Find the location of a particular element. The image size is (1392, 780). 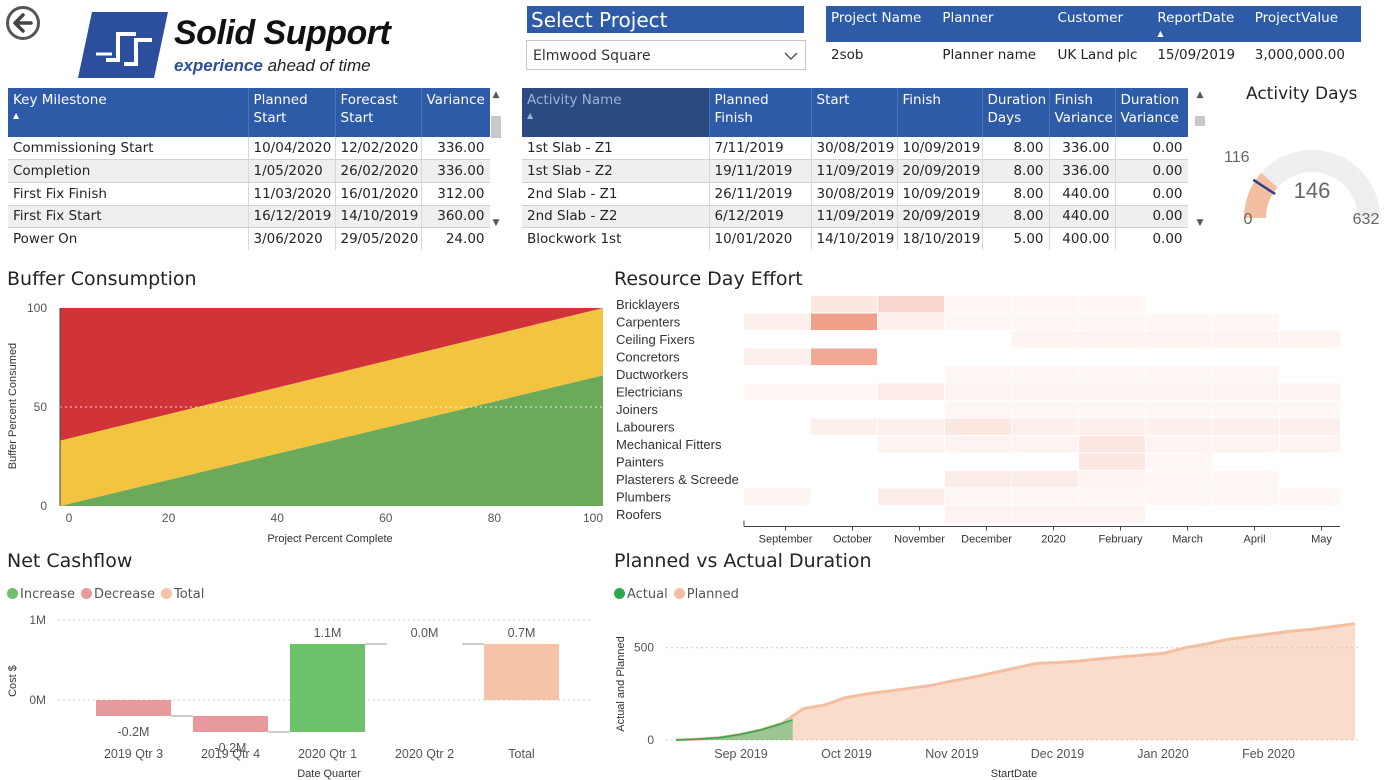

planned-actual-legend: Actual Planned is located at coordinates (679, 594).